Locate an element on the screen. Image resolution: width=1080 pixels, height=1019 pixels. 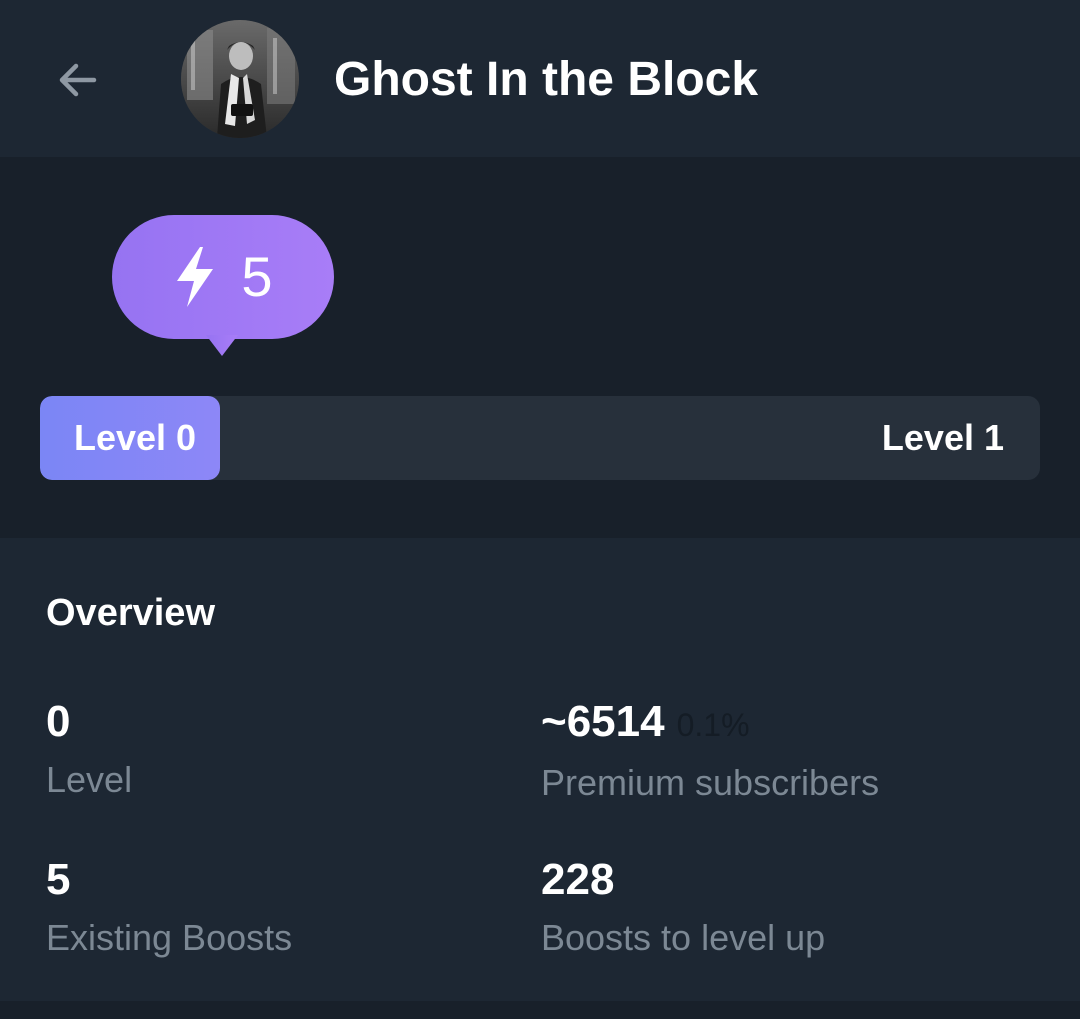
stat-value: 228 is located at coordinates (578, 879).